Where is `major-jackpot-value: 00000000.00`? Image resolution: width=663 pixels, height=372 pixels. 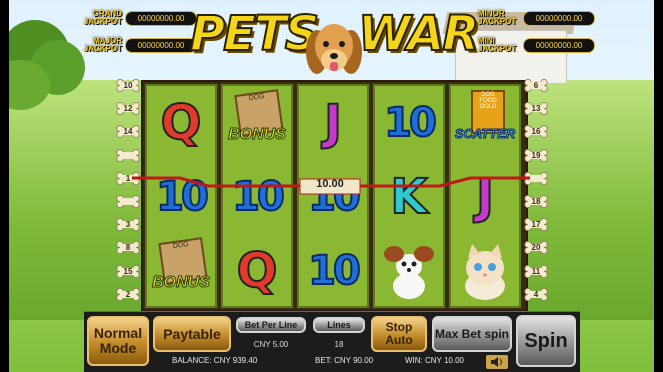 major-jackpot-value: 00000000.00 is located at coordinates (161, 45).